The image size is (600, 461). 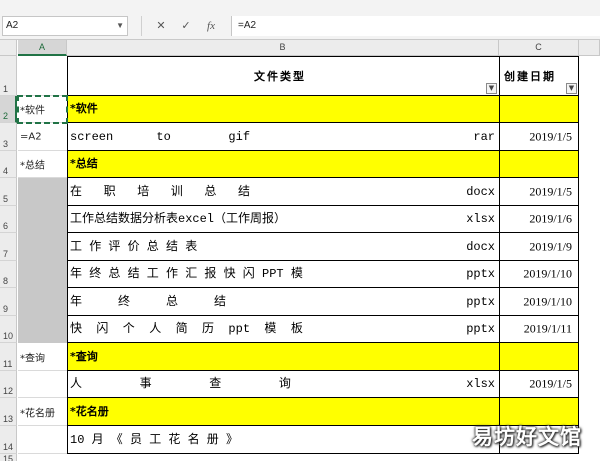 I want to click on cell-a3: =A2, so click(x=42, y=137).